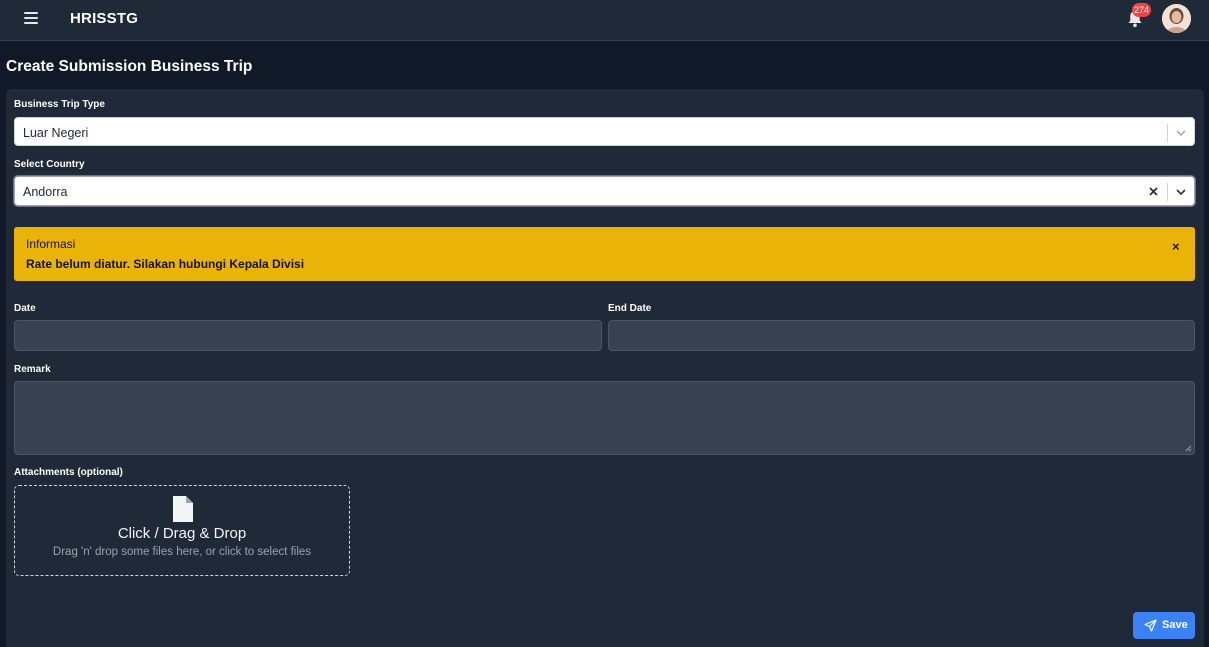 The height and width of the screenshot is (647, 1209). I want to click on top-navbar: HRISSTG 274, so click(604, 20).